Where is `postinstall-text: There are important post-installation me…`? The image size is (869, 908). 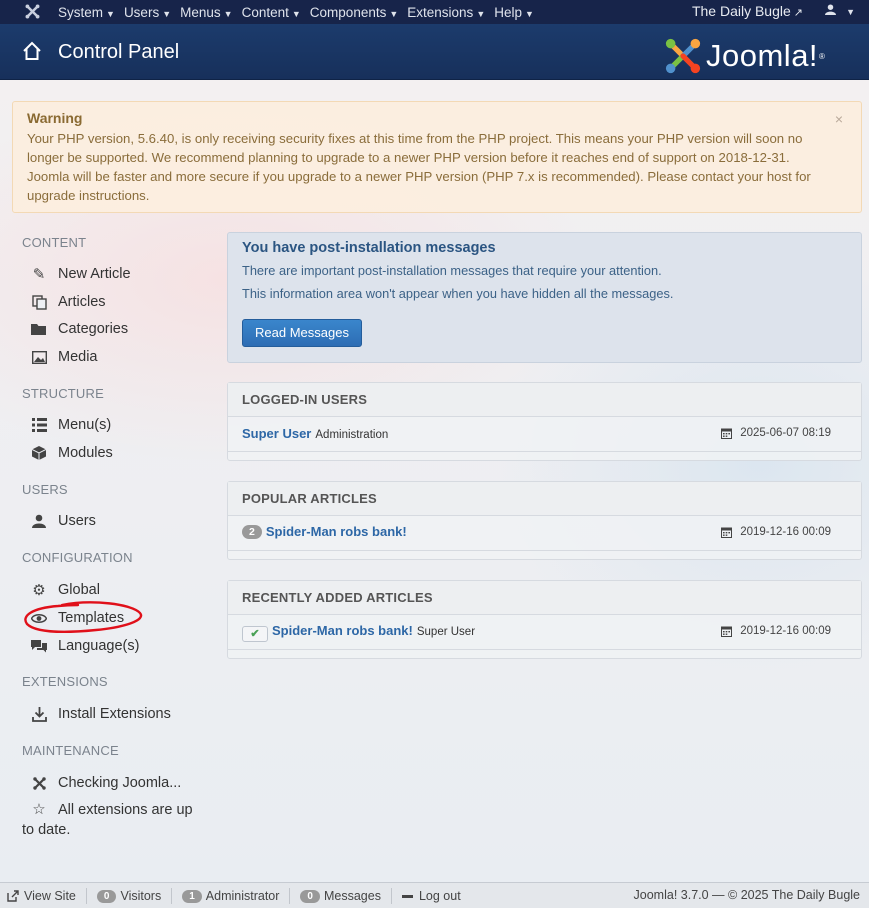
postinstall-text: There are important post-installation me… is located at coordinates (452, 270).